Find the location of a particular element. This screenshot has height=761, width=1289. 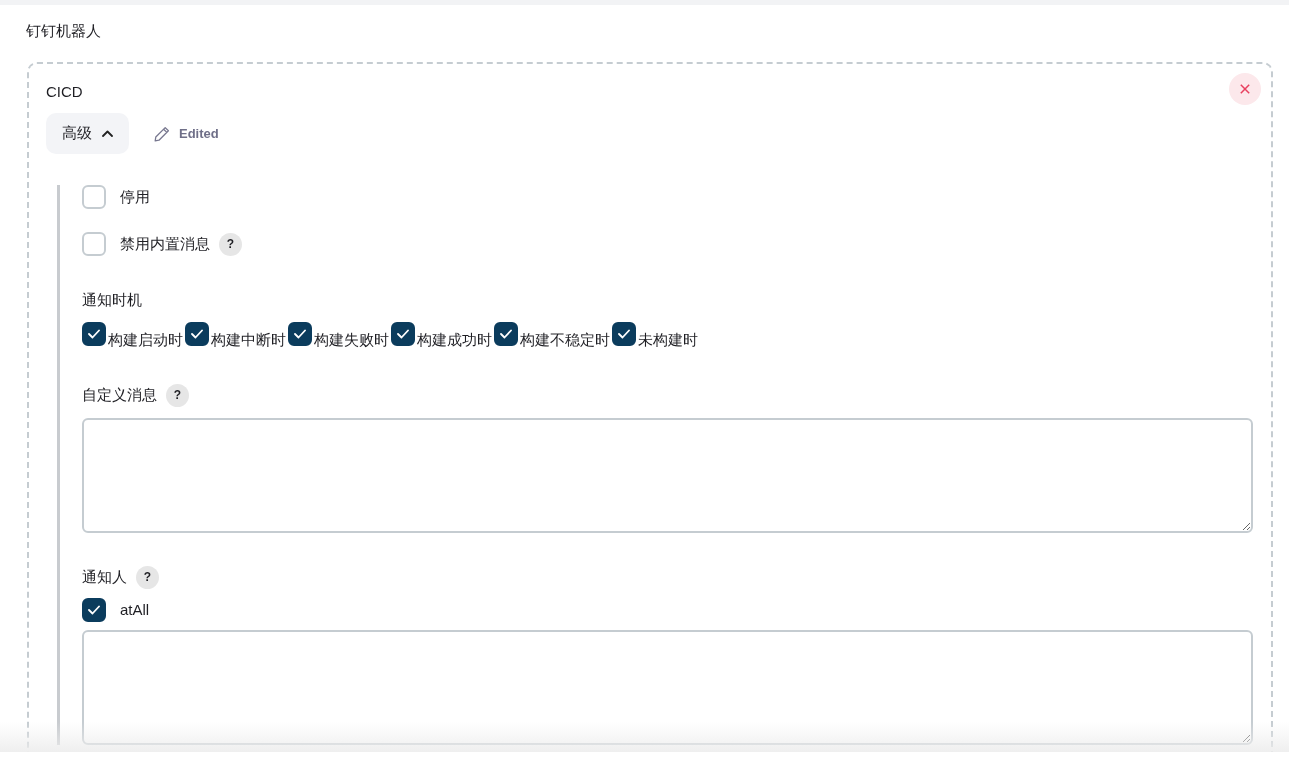

checkbox-label: 构建成功时 is located at coordinates (454, 340).